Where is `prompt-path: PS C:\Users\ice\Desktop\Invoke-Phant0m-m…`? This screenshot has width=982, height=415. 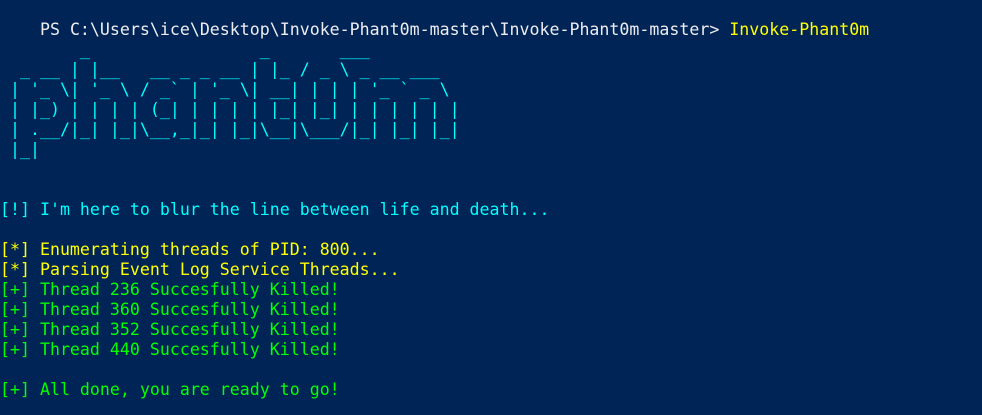
prompt-path: PS C:\Users\ice\Desktop\Invoke-Phant0m-m… is located at coordinates (384, 29).